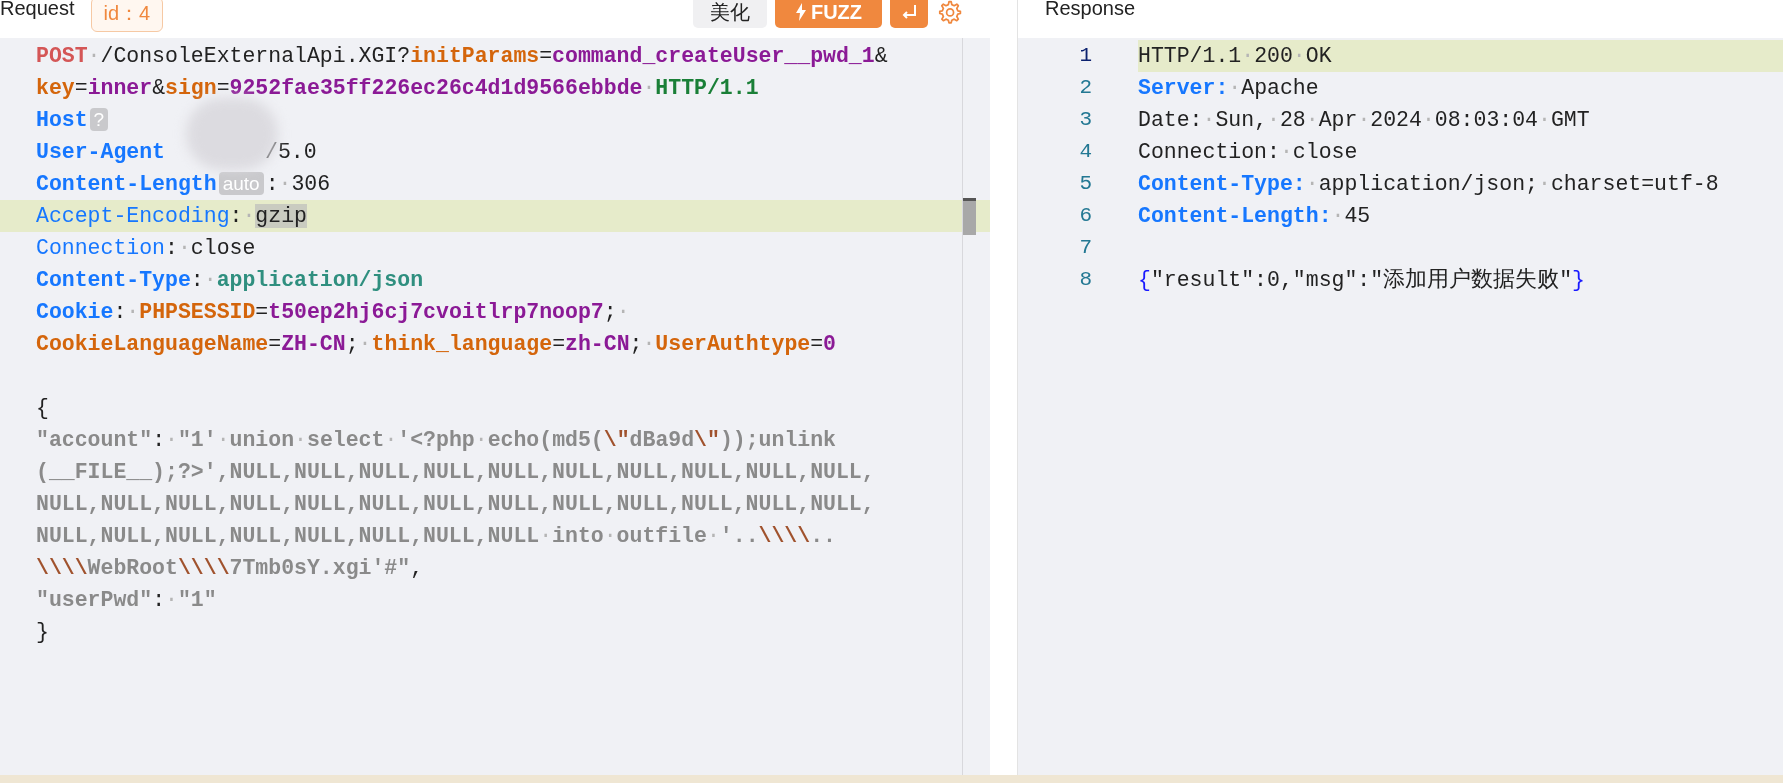 The height and width of the screenshot is (783, 1783). I want to click on code-line: "userPwd":·"1", so click(126, 600).